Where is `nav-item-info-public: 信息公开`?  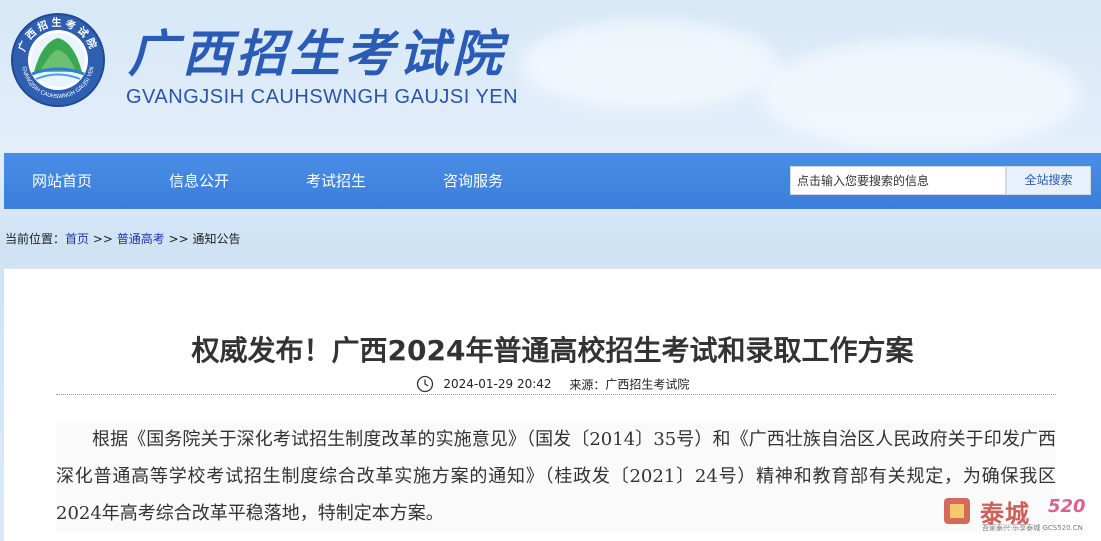
nav-item-info-public: 信息公开 is located at coordinates (199, 181).